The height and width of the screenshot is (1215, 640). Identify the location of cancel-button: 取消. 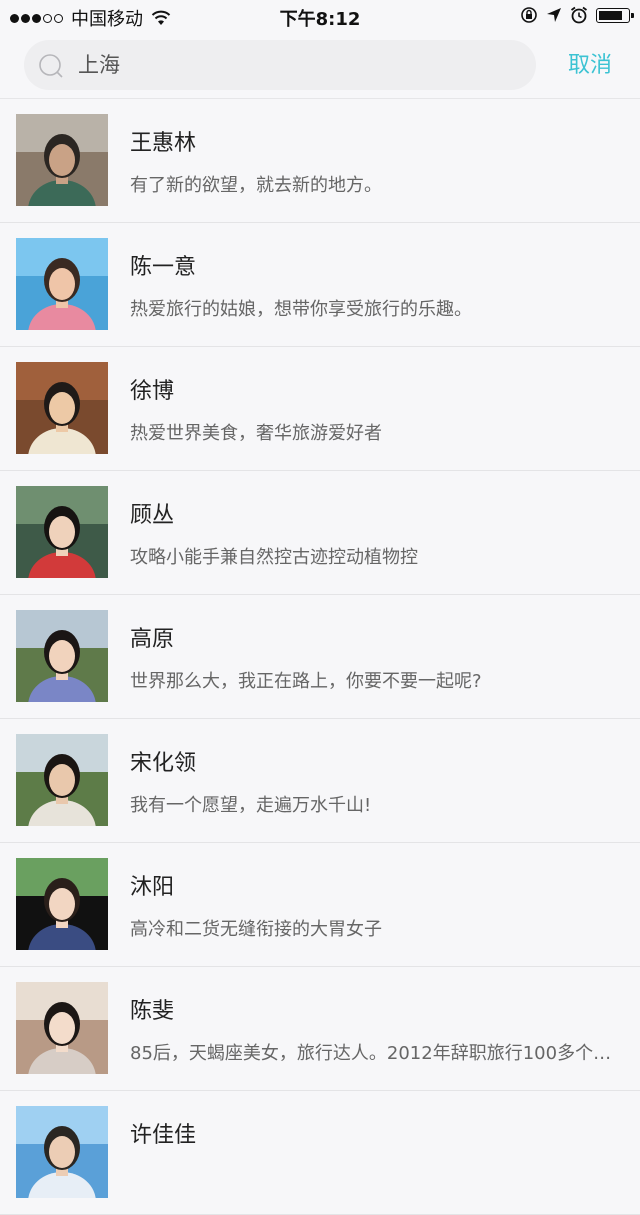
(590, 66).